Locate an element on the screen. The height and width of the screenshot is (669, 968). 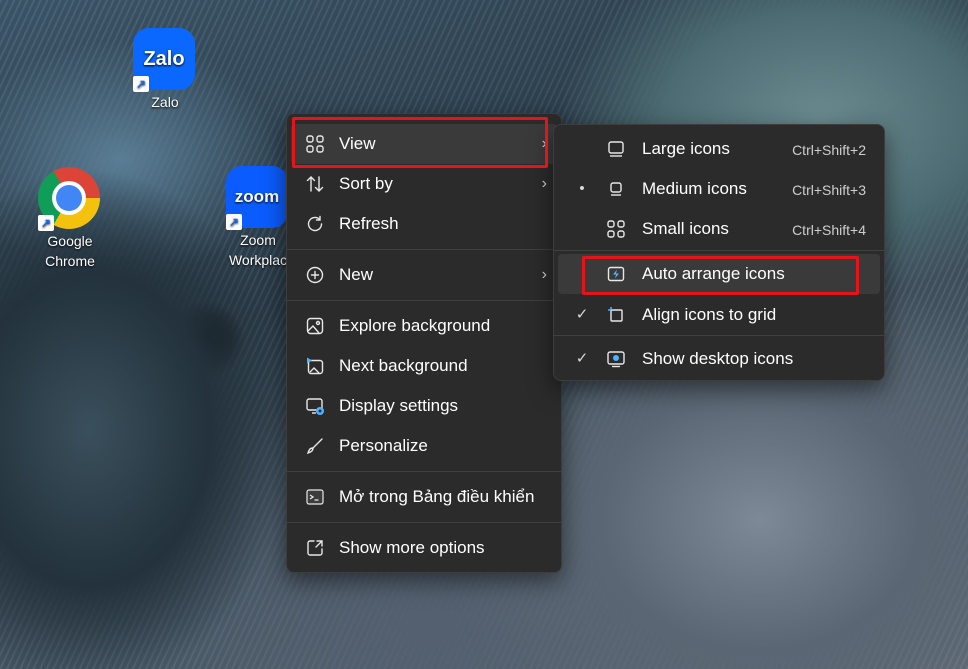
menu-item-display-settings: Display settings is located at coordinates (424, 406).